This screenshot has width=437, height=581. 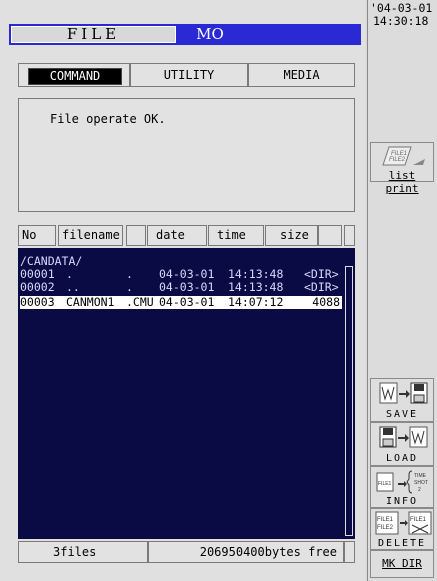 I want to click on svg-text: TIME, so click(x=420, y=476).